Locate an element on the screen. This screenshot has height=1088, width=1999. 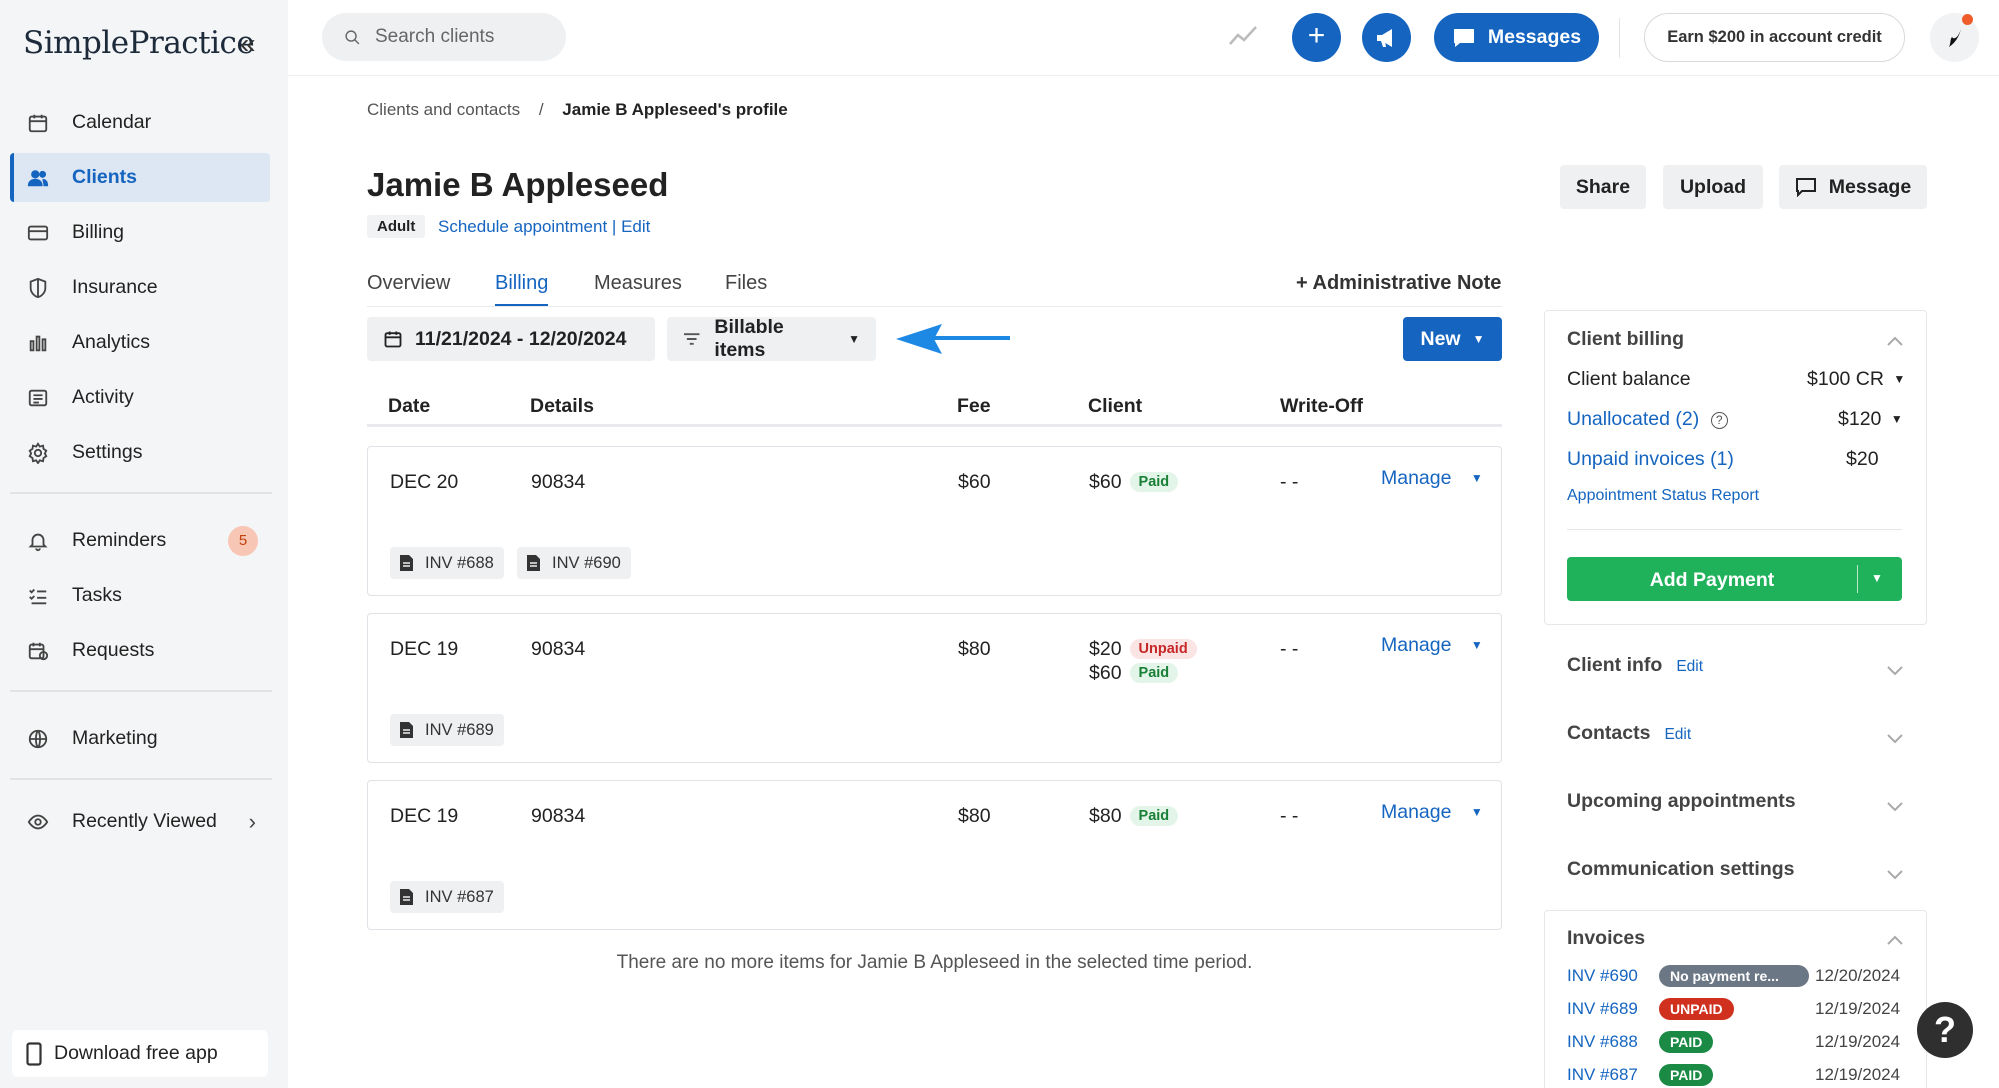
messages-button: Messages is located at coordinates (1516, 37).